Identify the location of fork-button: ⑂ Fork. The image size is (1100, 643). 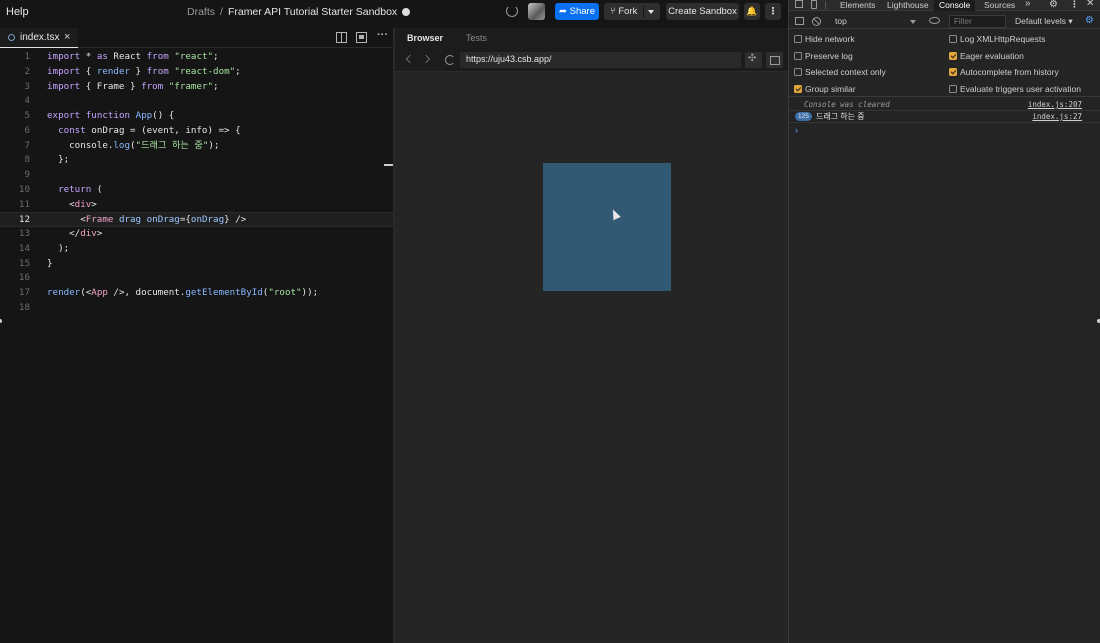
(632, 11).